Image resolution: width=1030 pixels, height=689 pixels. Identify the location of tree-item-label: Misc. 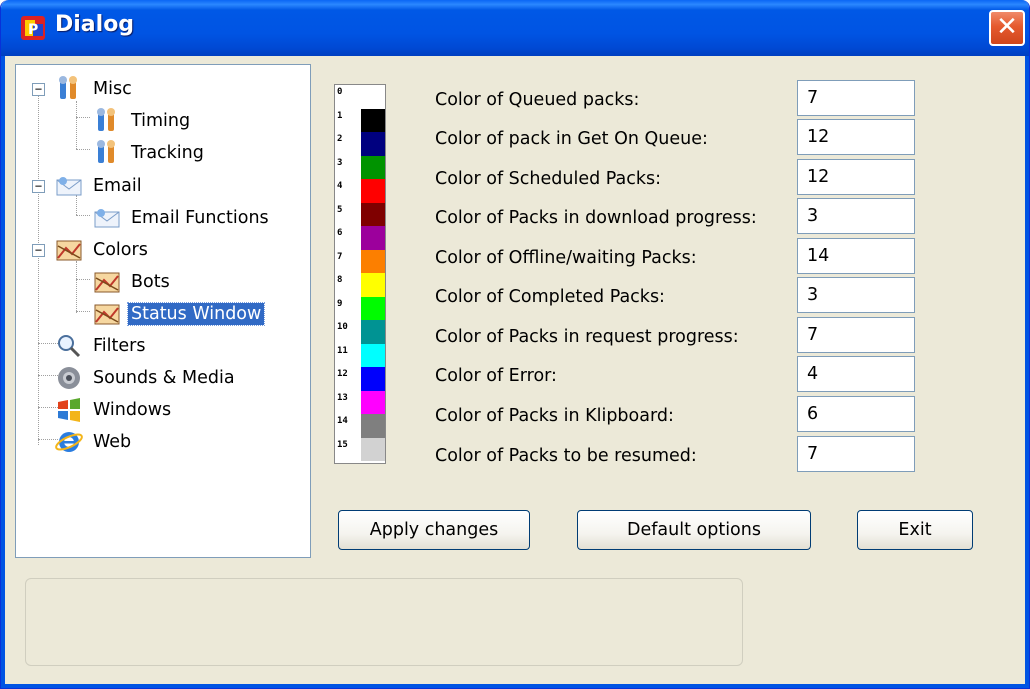
(112, 89).